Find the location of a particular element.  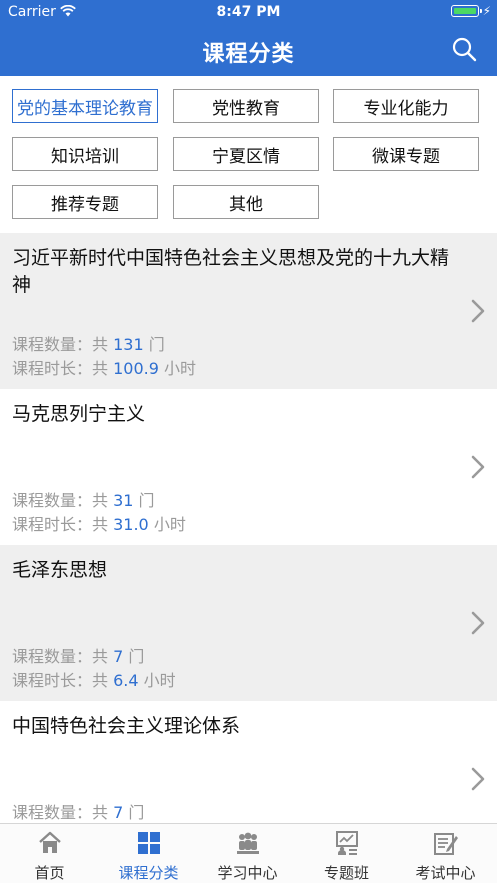

tab-home: 首页 is located at coordinates (49, 854).